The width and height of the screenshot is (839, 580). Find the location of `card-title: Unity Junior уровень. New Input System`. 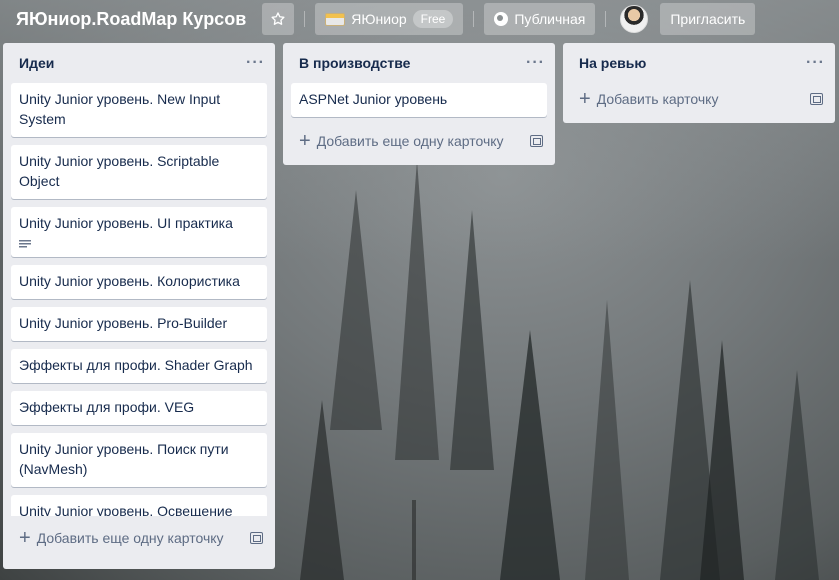

card-title: Unity Junior уровень. New Input System is located at coordinates (120, 109).